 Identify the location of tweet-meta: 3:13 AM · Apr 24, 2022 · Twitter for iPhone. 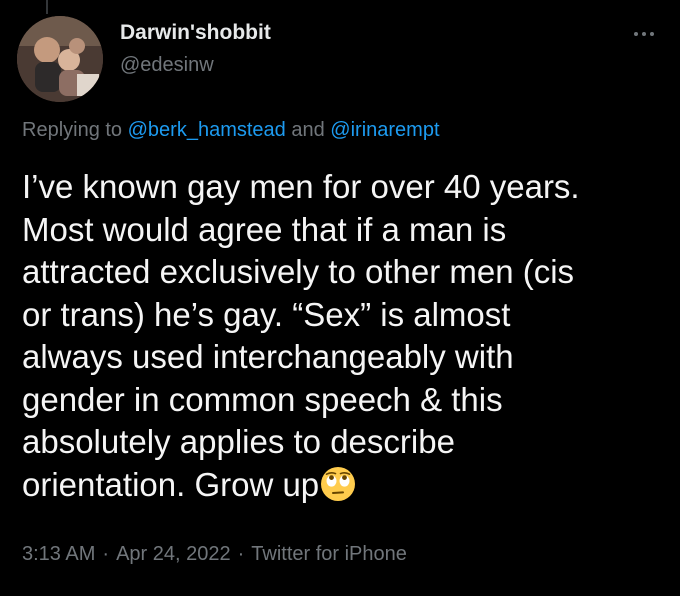
(214, 554).